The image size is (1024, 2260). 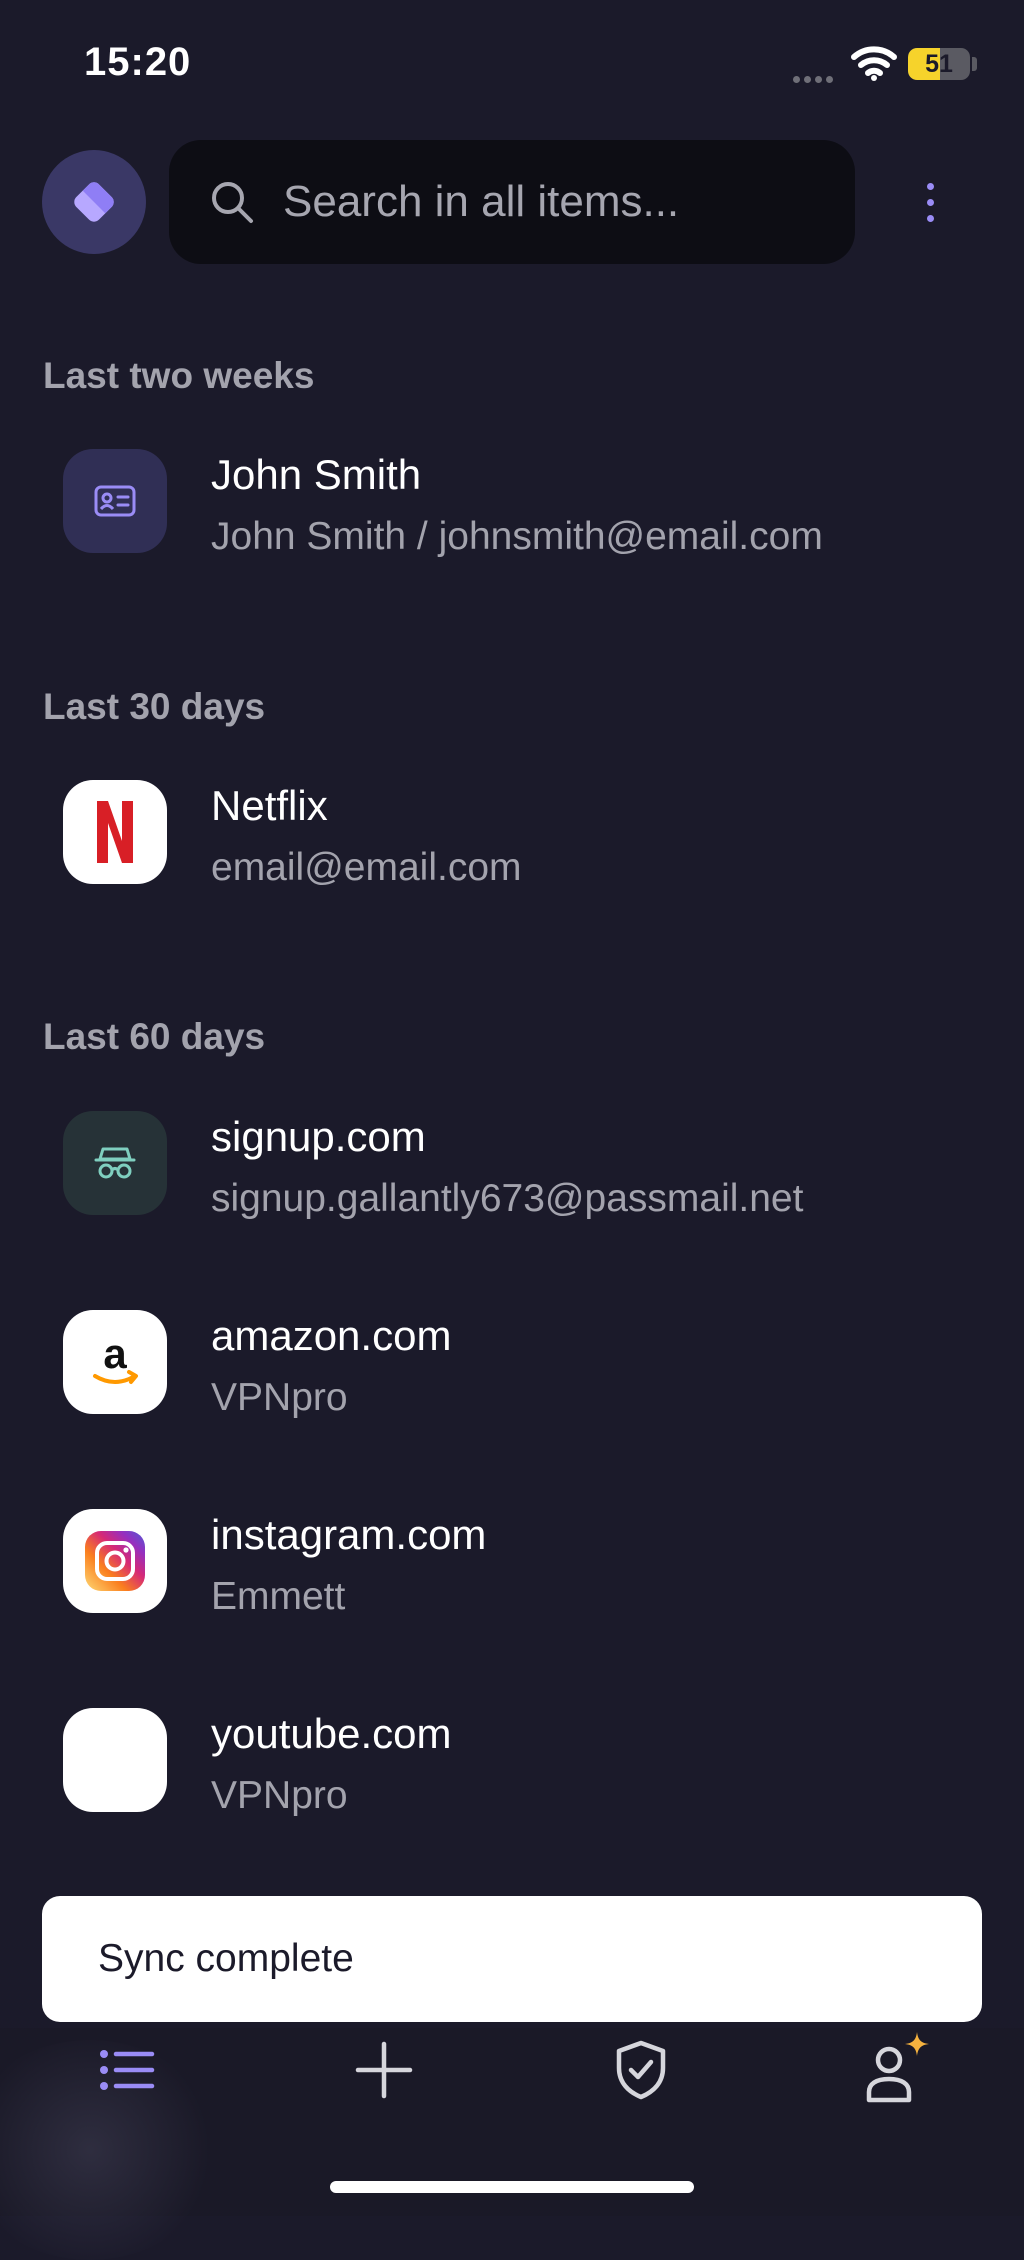 I want to click on item-title: youtube.com, so click(x=331, y=1733).